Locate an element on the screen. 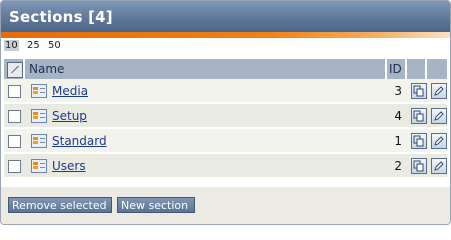 The width and height of the screenshot is (451, 240). page-size-option-10: 10 is located at coordinates (11, 45).